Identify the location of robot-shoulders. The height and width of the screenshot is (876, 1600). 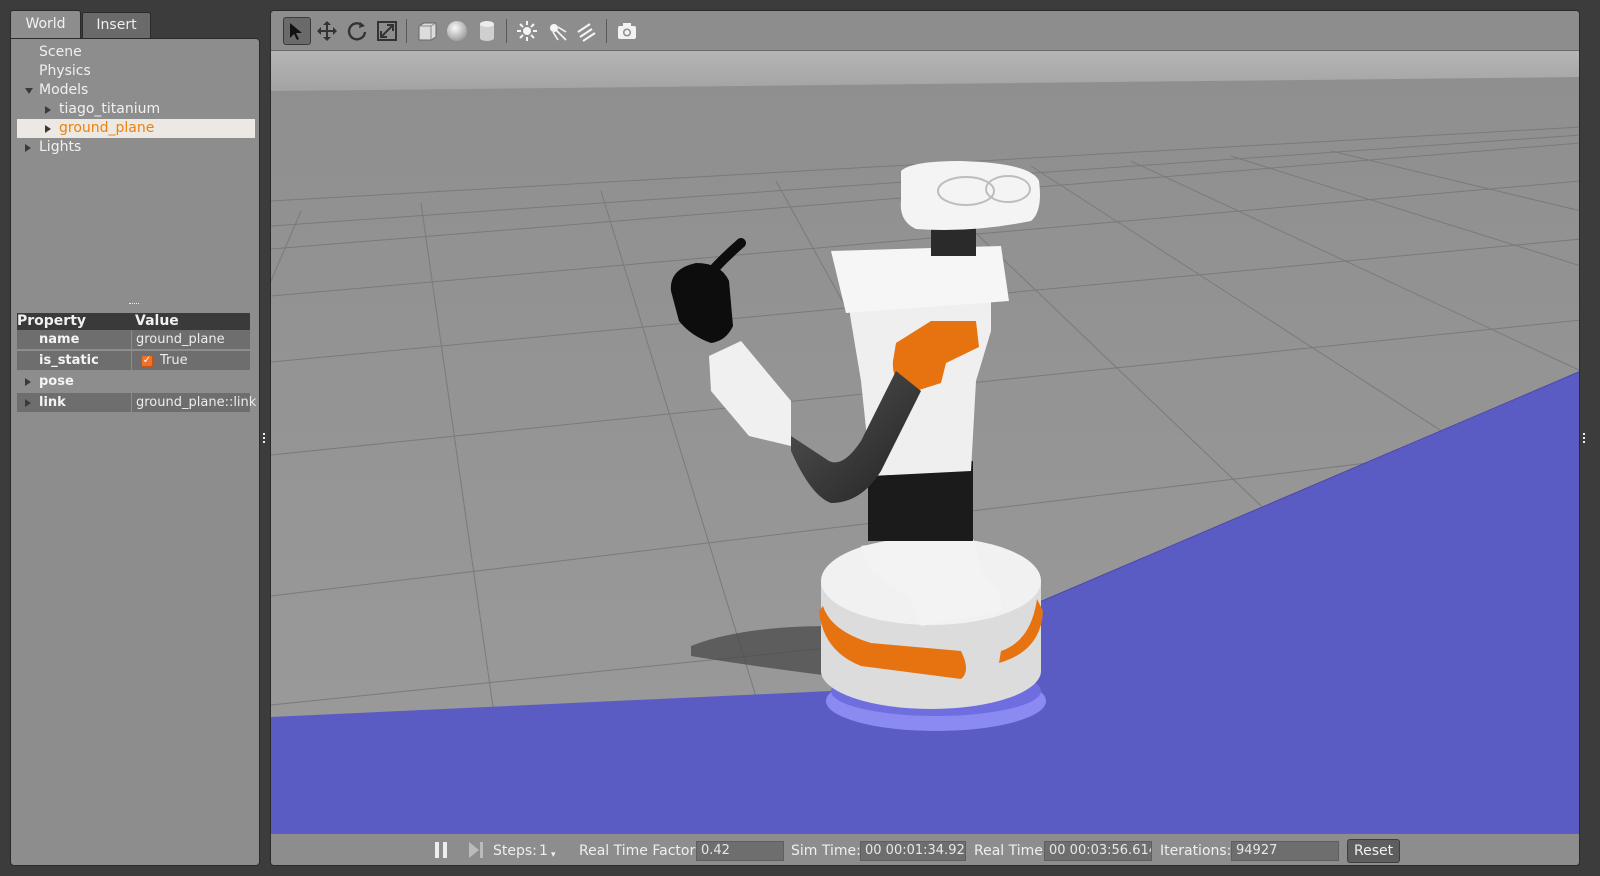
(920, 279).